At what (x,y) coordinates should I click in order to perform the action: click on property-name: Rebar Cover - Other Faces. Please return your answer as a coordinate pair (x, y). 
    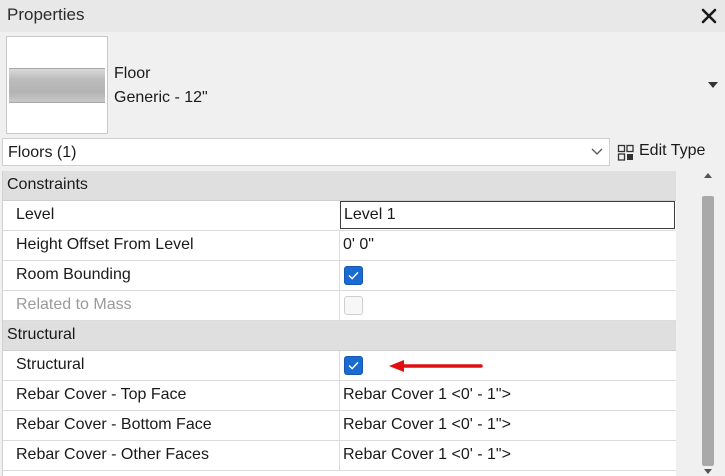
    Looking at the image, I should click on (112, 454).